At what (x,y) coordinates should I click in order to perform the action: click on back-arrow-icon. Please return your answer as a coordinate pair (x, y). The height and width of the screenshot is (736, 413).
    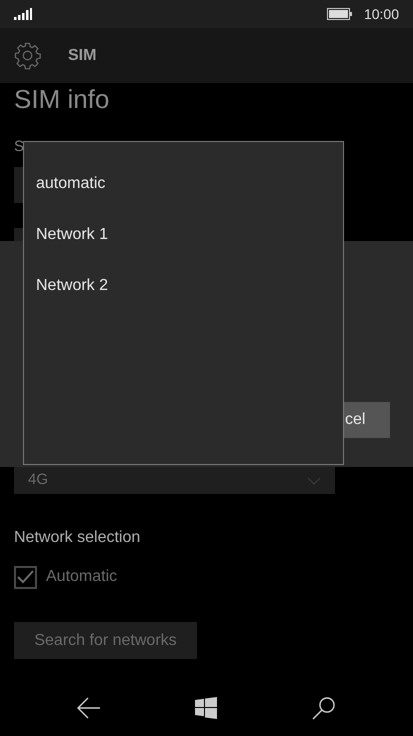
    Looking at the image, I should click on (89, 708).